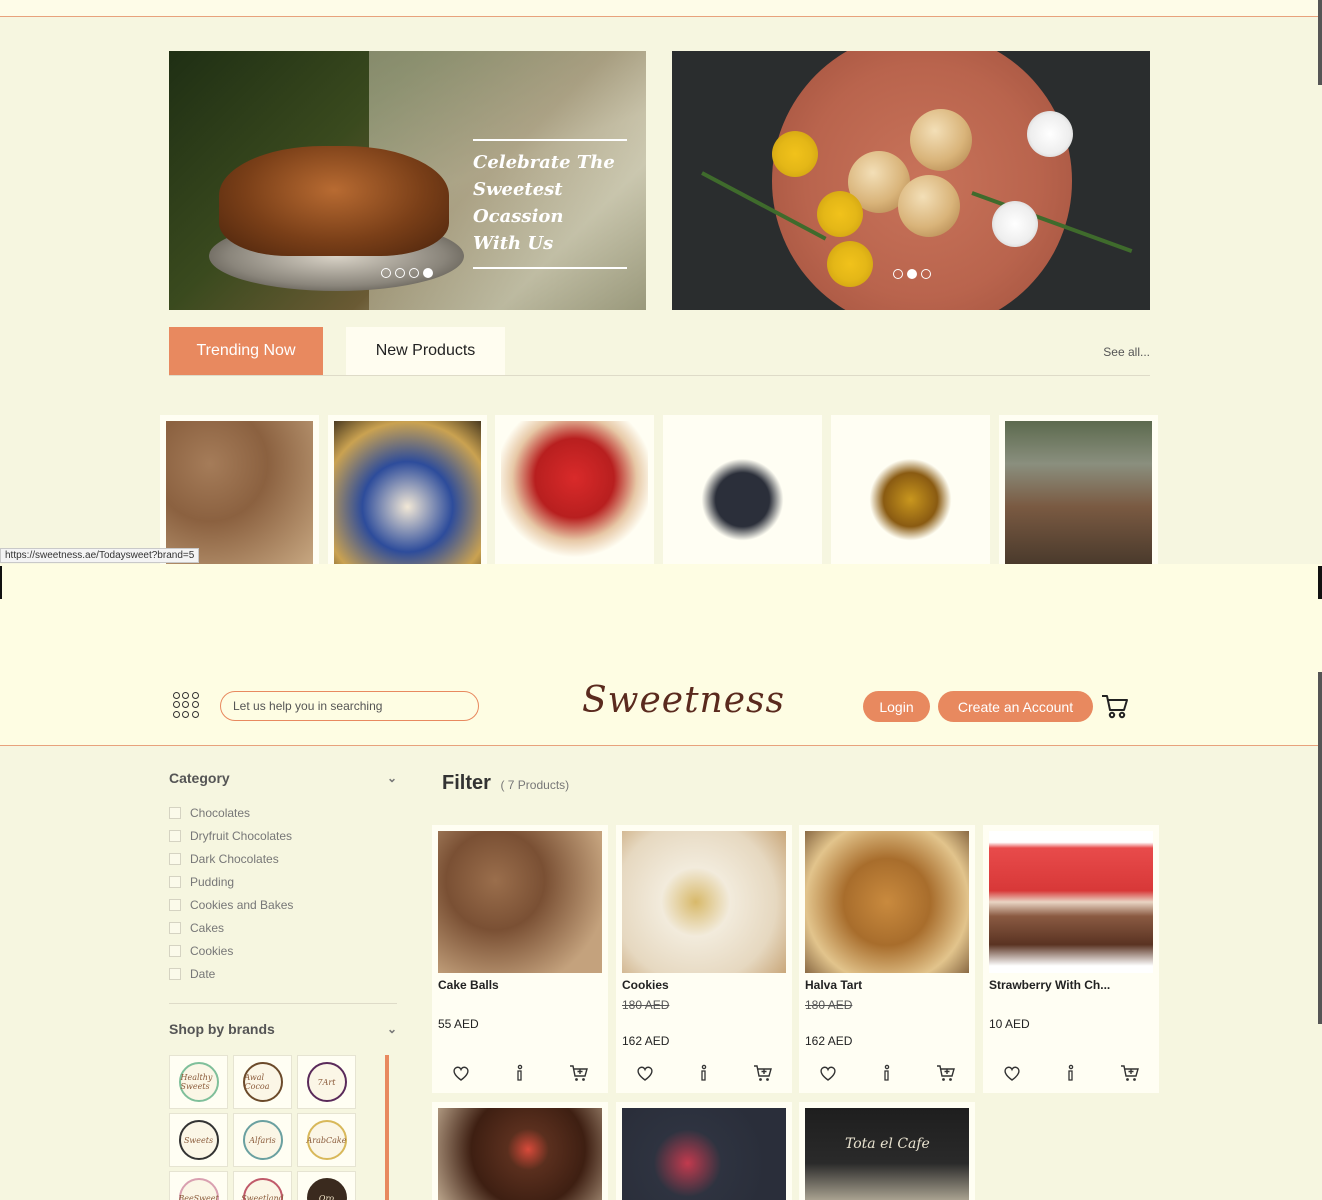 This screenshot has width=1322, height=1200. I want to click on category-item: Cookies, so click(283, 950).